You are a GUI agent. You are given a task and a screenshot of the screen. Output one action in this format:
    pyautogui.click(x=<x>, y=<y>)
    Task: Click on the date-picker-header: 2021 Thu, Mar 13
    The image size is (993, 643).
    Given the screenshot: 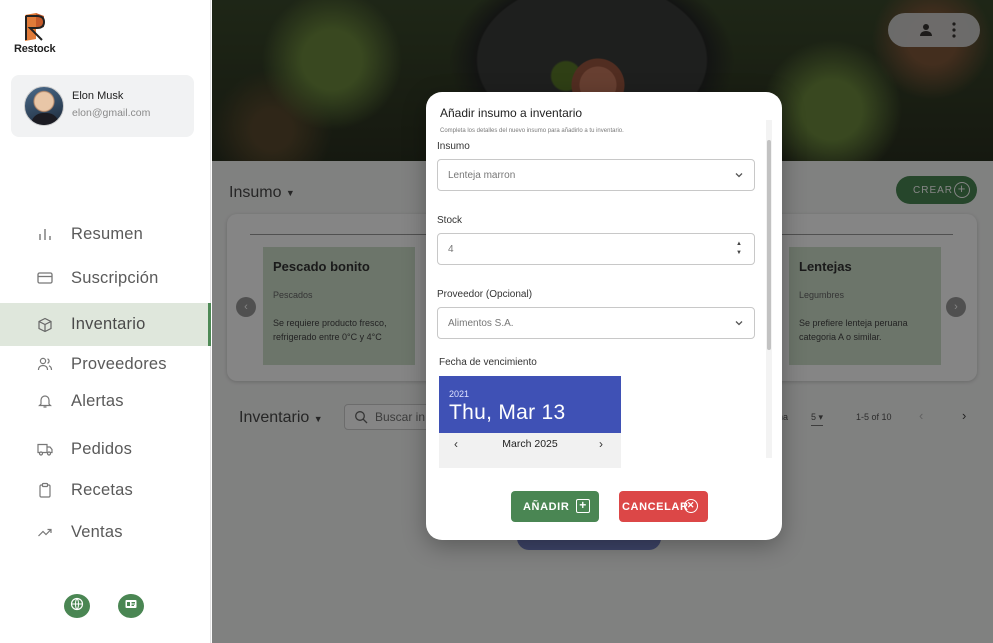 What is the action you would take?
    pyautogui.click(x=530, y=404)
    